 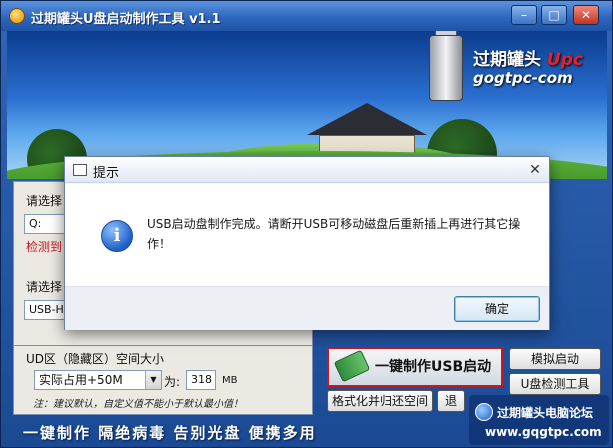 What do you see at coordinates (306, 16) in the screenshot?
I see `title-bar: 过期罐头U盘启动制作工具 v1.1 – □ ✕` at bounding box center [306, 16].